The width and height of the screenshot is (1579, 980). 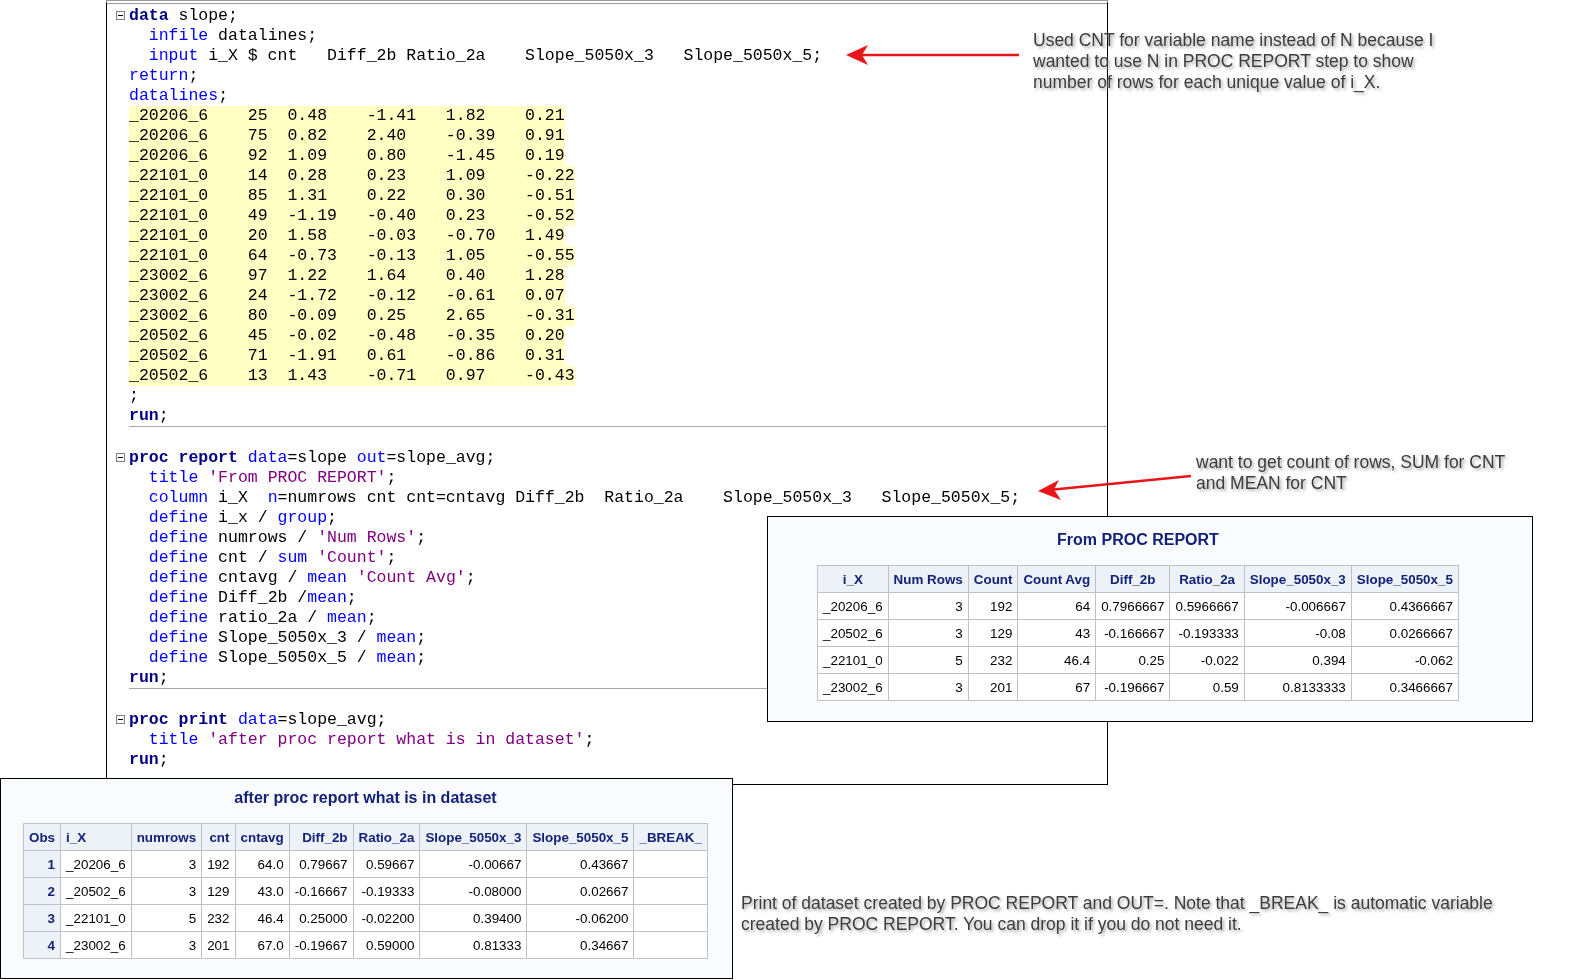 I want to click on table-cell: 0.394, so click(x=1298, y=660).